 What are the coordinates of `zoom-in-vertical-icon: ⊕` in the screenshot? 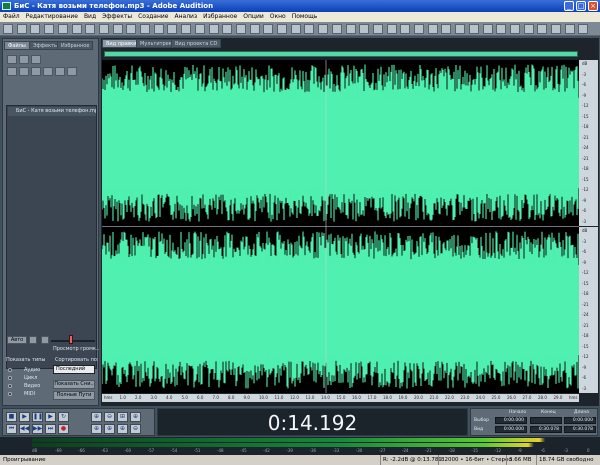 It's located at (135, 417).